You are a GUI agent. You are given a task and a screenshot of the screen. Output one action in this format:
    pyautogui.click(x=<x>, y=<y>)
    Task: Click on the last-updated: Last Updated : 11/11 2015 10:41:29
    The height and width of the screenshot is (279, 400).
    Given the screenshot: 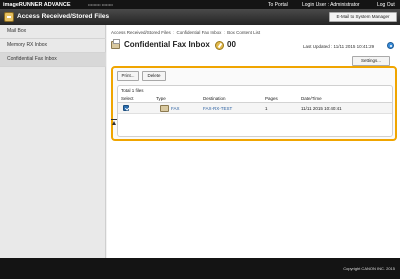 What is the action you would take?
    pyautogui.click(x=339, y=46)
    